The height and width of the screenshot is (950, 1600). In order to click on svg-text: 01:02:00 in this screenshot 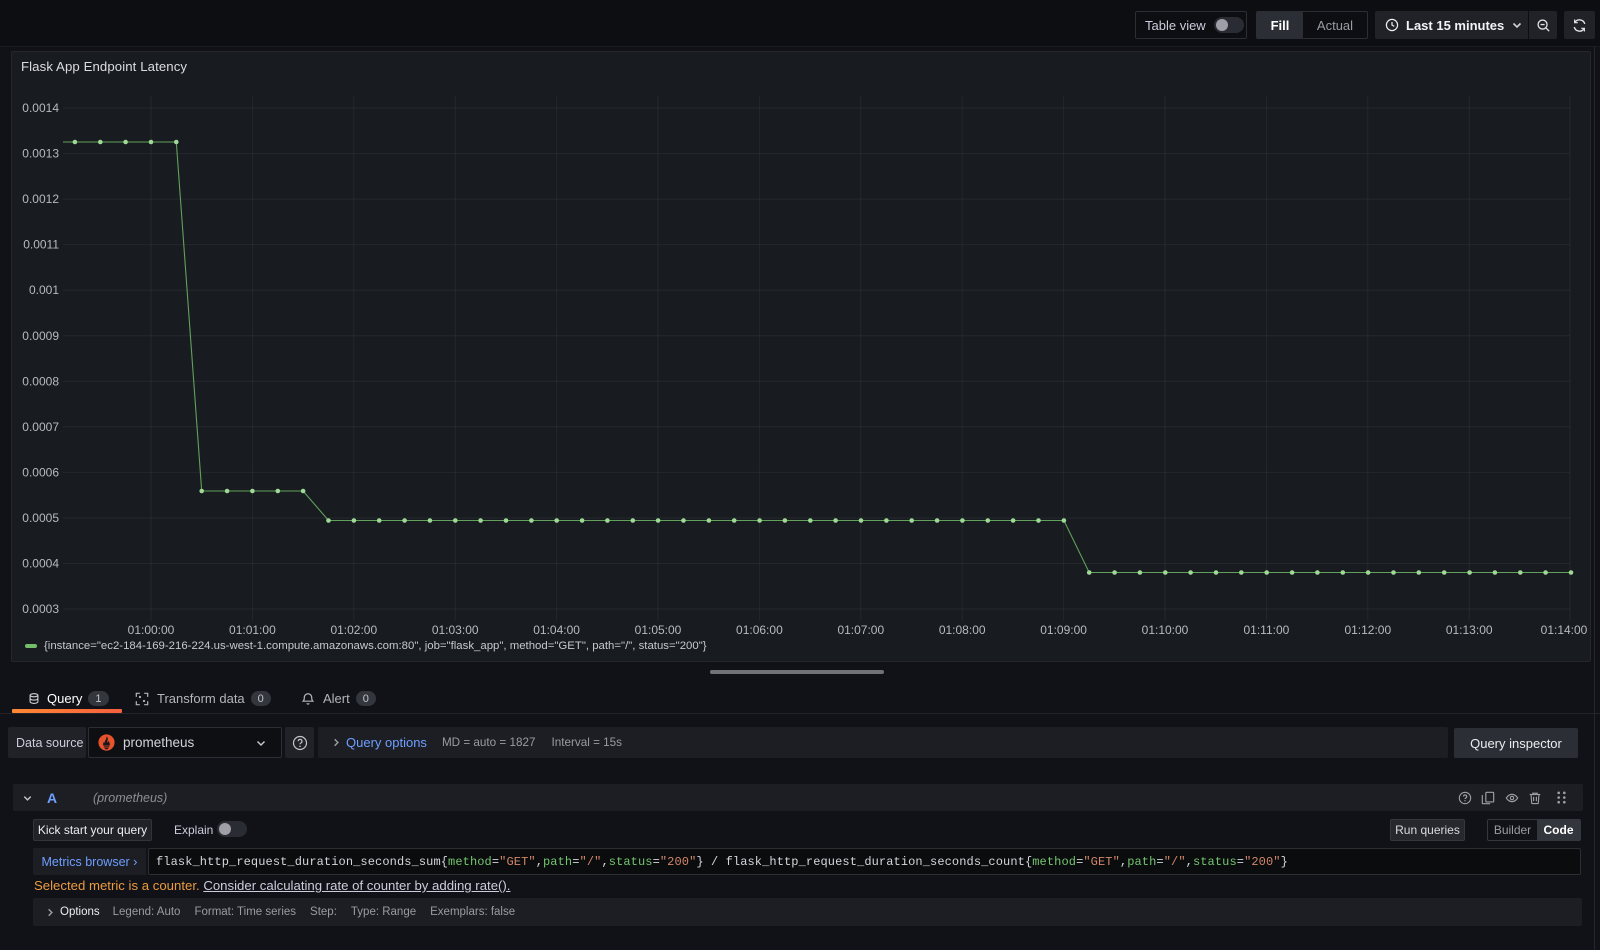, I will do `click(353, 630)`.